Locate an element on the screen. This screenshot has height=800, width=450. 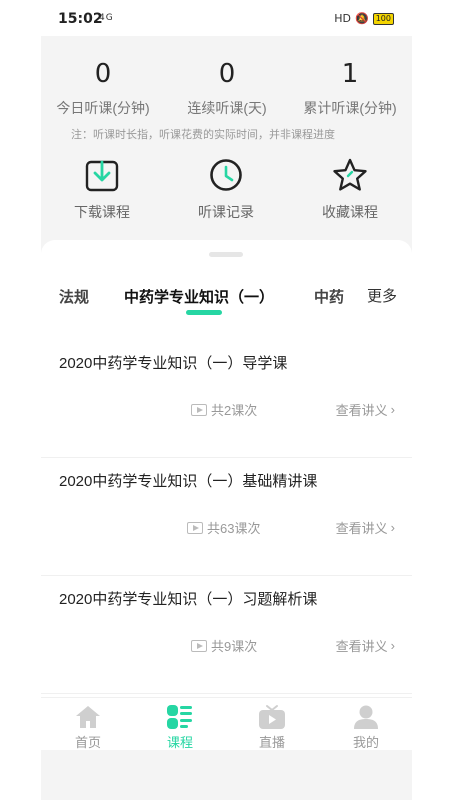
stat-streak-label: 连续听课(天) is located at coordinates (227, 108).